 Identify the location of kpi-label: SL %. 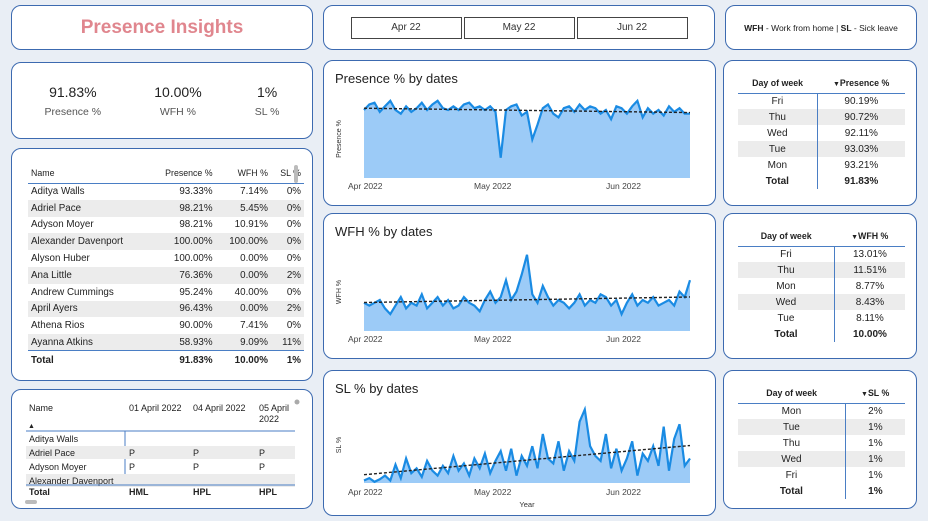
(267, 111).